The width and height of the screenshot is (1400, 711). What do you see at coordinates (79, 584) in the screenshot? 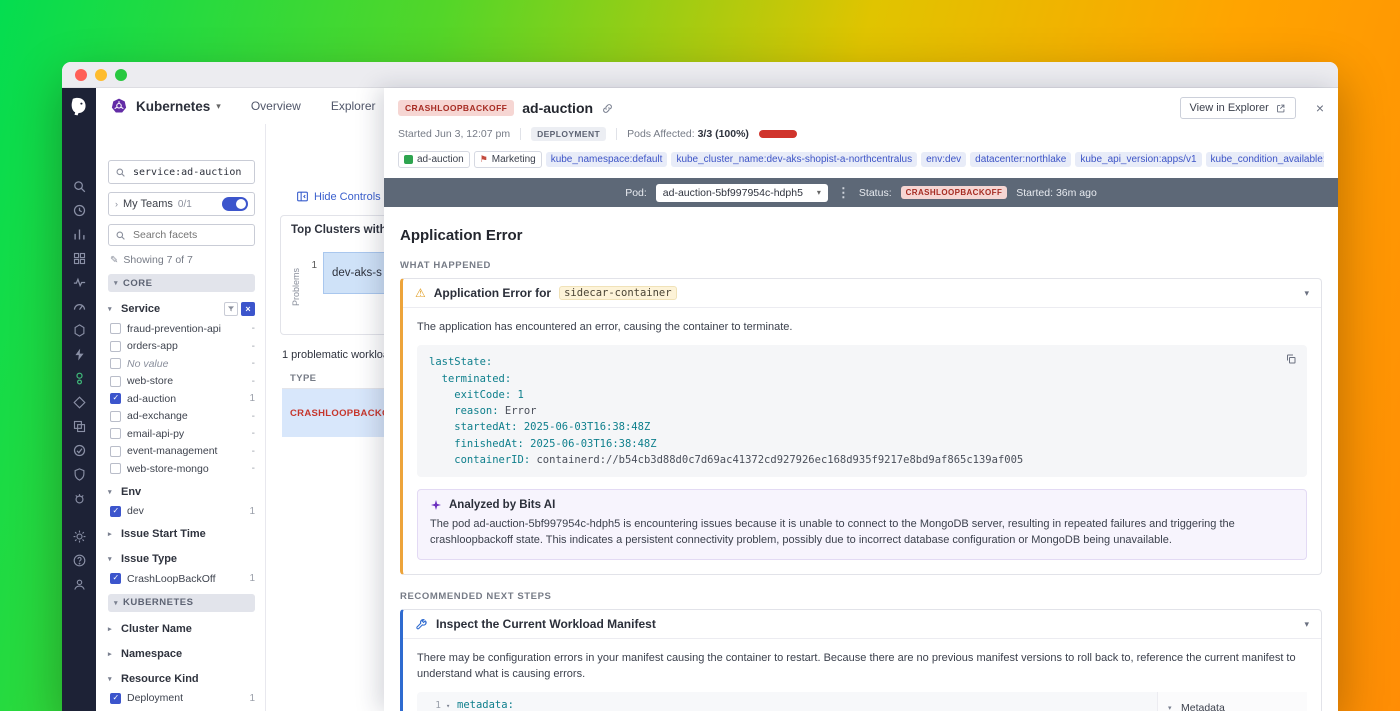
I see `account-icon` at bounding box center [79, 584].